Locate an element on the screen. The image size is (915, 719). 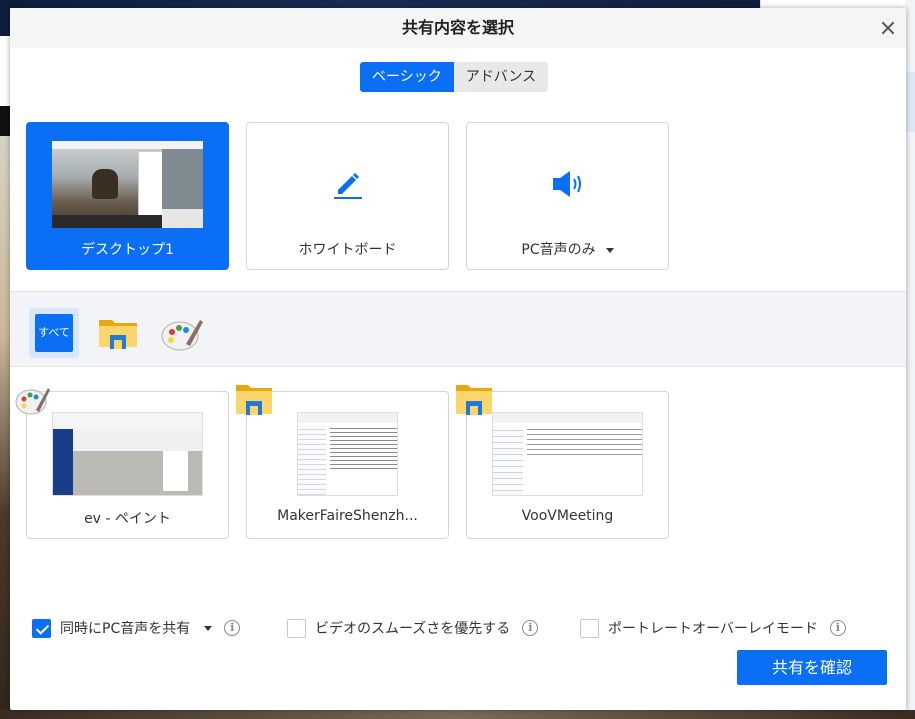
desktop-thumbnail is located at coordinates (127, 184).